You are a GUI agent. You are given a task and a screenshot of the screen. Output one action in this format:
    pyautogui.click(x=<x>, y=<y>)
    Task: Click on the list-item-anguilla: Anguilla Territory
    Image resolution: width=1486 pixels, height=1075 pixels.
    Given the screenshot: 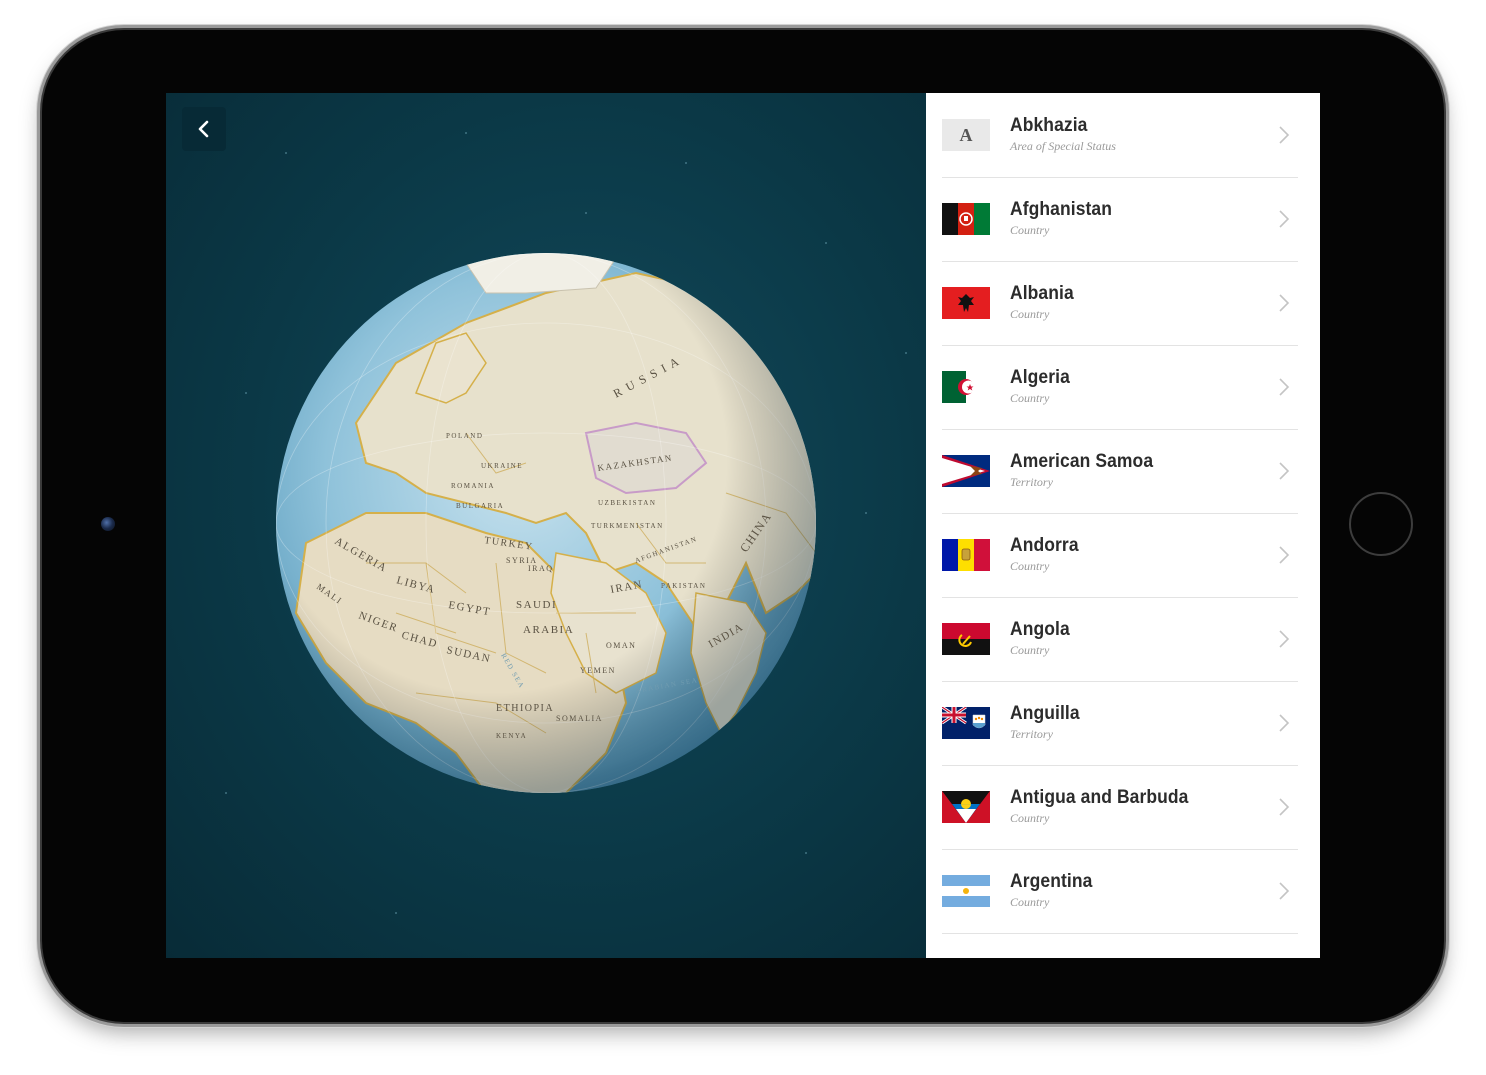 What is the action you would take?
    pyautogui.click(x=1120, y=723)
    